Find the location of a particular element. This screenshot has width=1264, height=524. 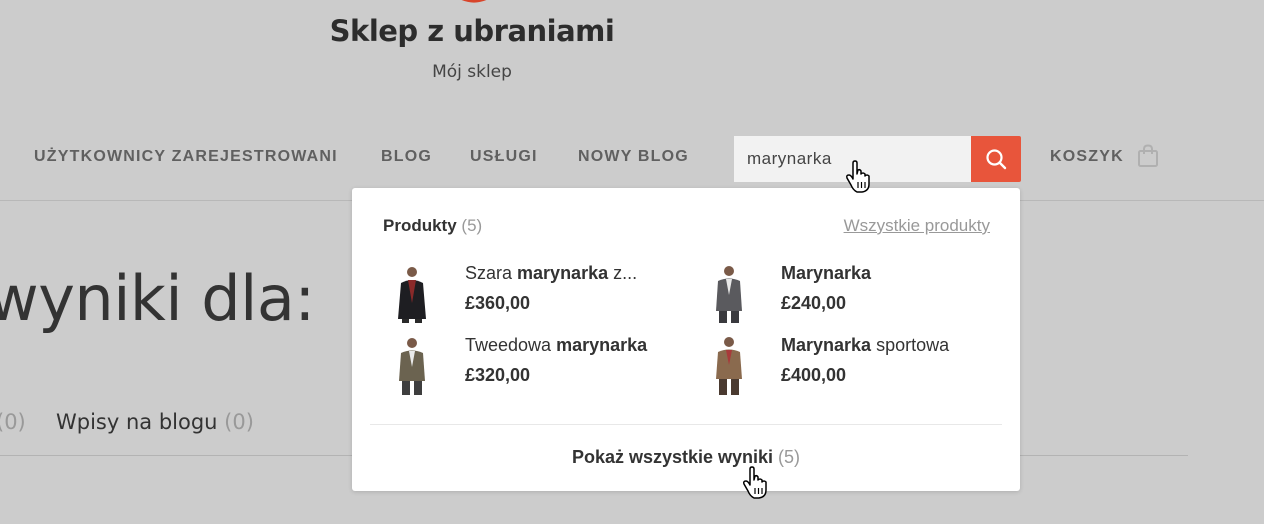

search-results-heading: wyniki dla: is located at coordinates (157, 298).